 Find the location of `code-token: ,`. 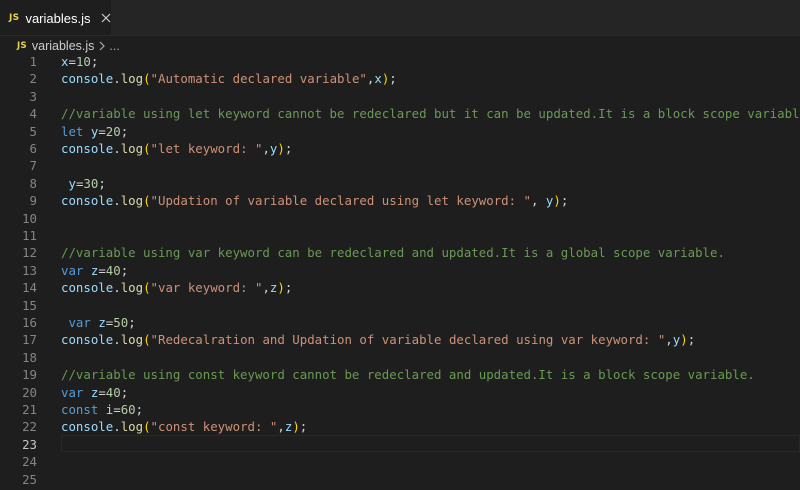

code-token: , is located at coordinates (266, 288).